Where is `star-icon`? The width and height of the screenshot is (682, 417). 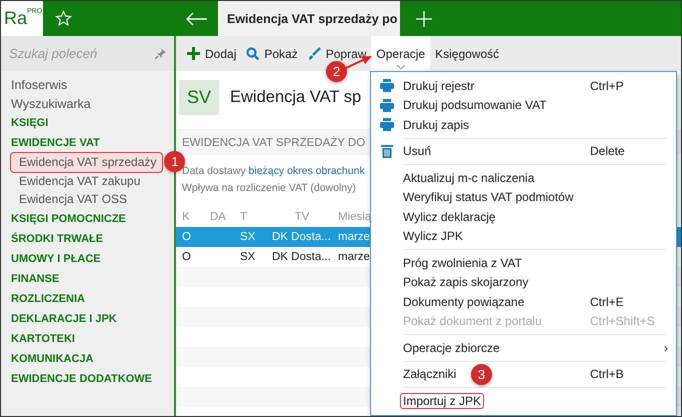 star-icon is located at coordinates (63, 18).